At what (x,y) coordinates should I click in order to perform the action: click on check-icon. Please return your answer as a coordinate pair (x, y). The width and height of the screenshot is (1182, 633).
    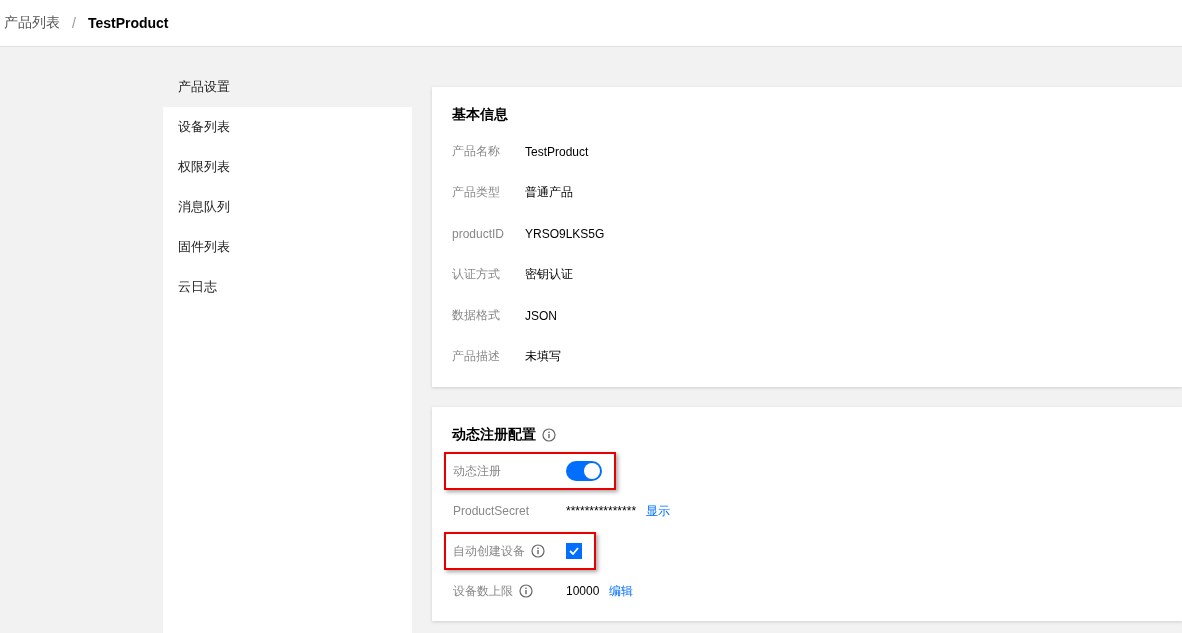
    Looking at the image, I should click on (574, 551).